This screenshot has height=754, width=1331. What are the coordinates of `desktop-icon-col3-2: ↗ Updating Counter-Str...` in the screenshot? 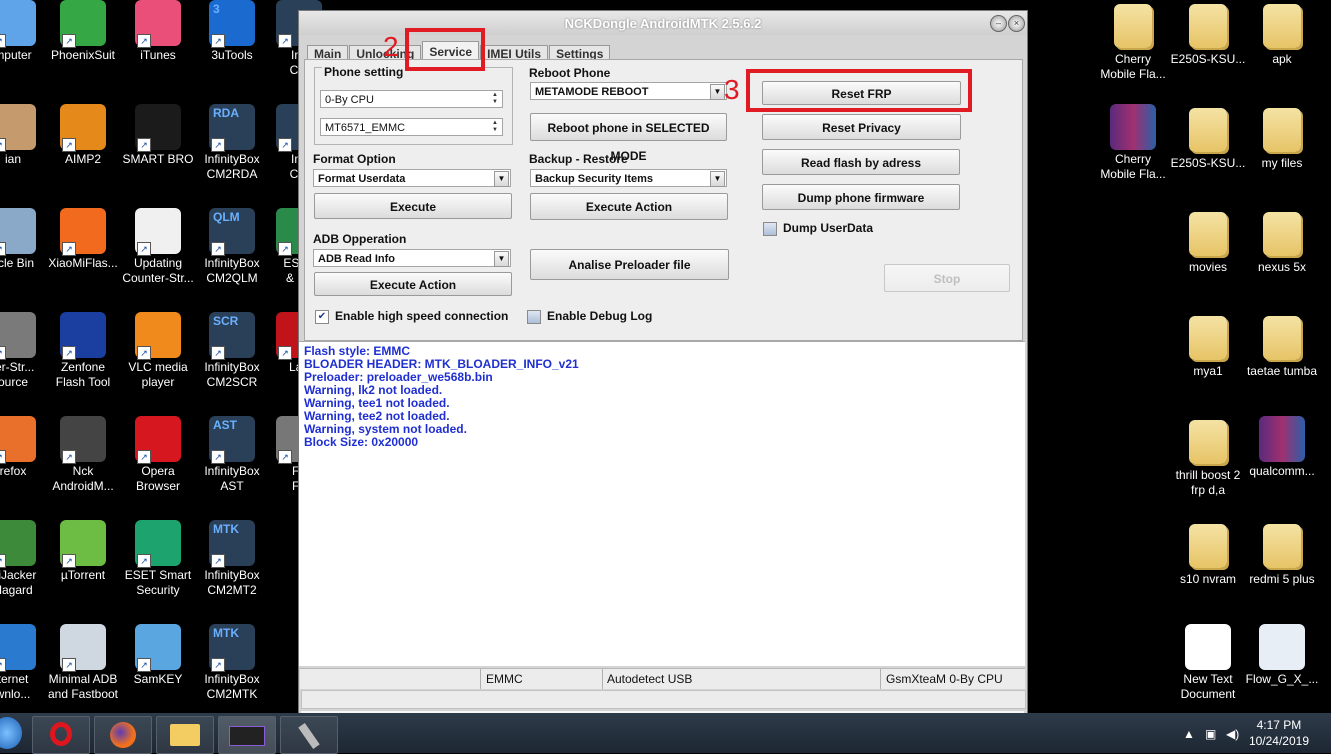 It's located at (158, 247).